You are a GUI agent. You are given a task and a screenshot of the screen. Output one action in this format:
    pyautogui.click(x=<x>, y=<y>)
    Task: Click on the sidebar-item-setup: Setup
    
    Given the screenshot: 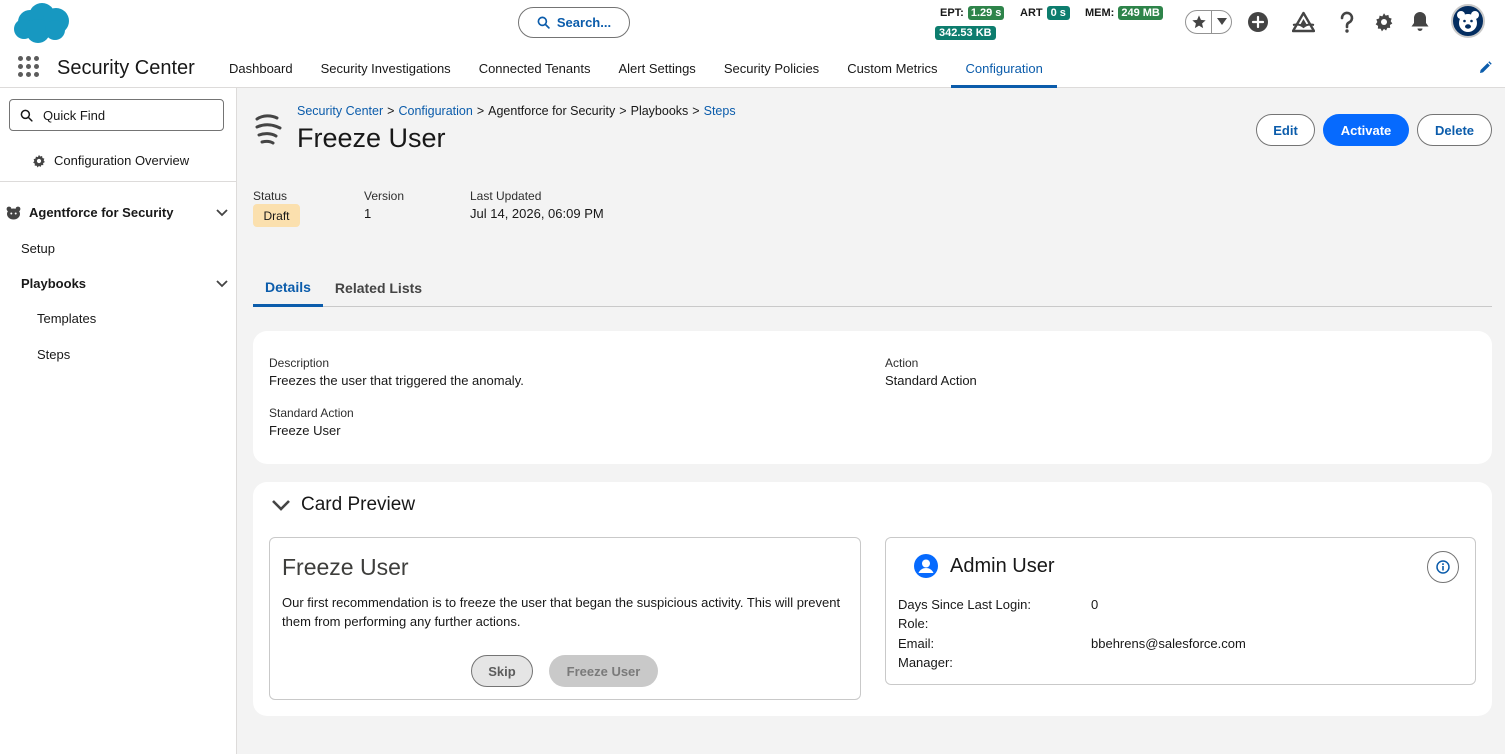 What is the action you would take?
    pyautogui.click(x=128, y=248)
    